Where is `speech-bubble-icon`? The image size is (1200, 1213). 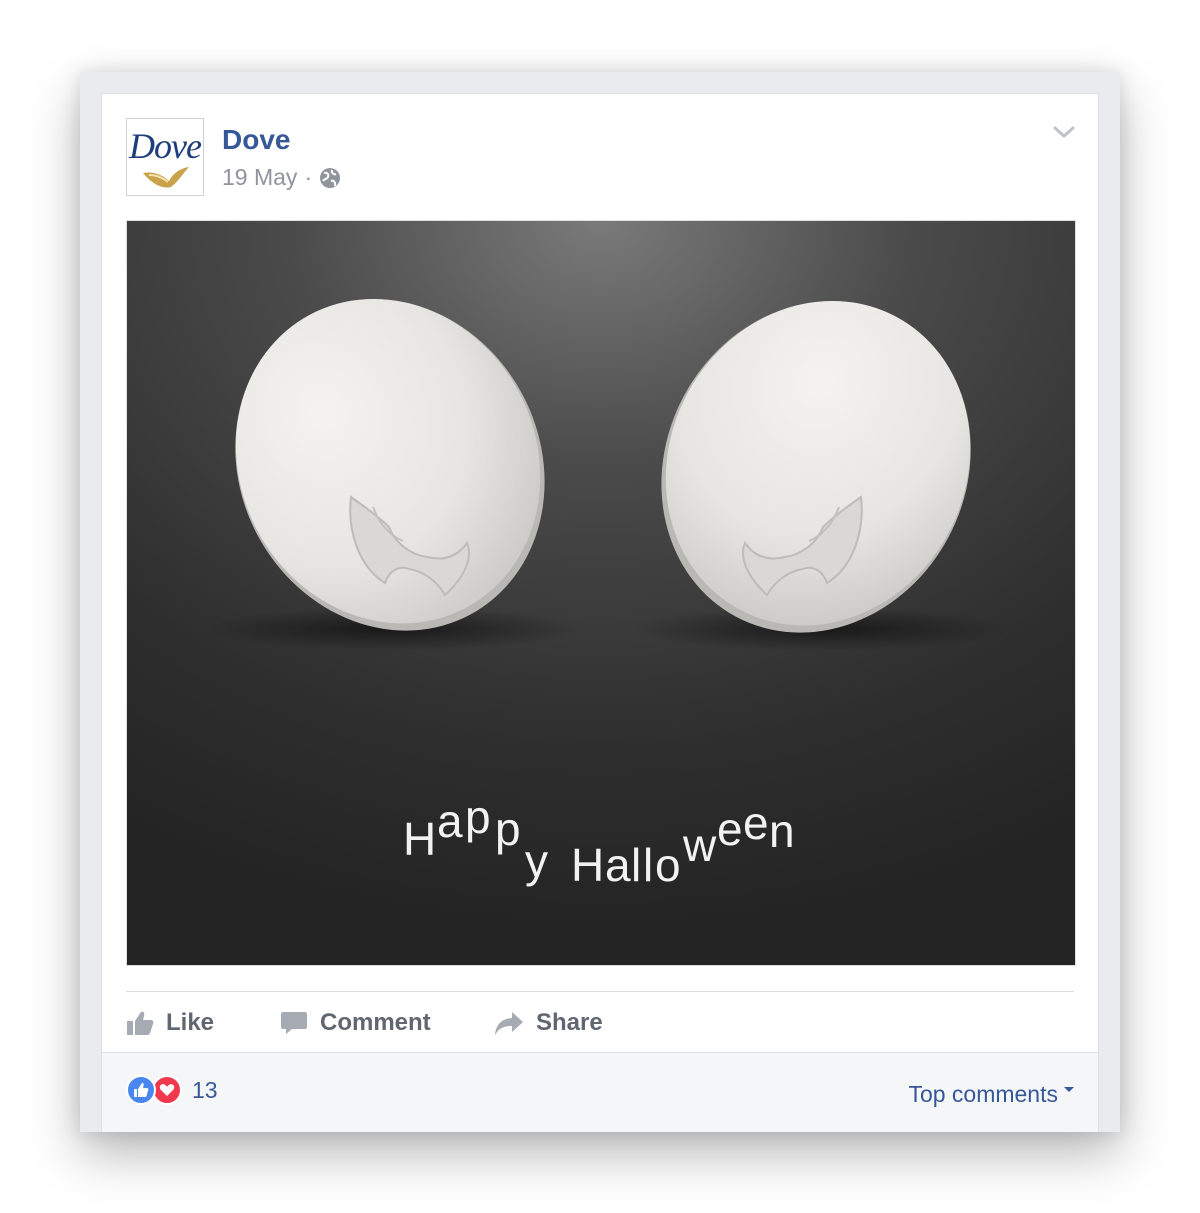 speech-bubble-icon is located at coordinates (294, 1023).